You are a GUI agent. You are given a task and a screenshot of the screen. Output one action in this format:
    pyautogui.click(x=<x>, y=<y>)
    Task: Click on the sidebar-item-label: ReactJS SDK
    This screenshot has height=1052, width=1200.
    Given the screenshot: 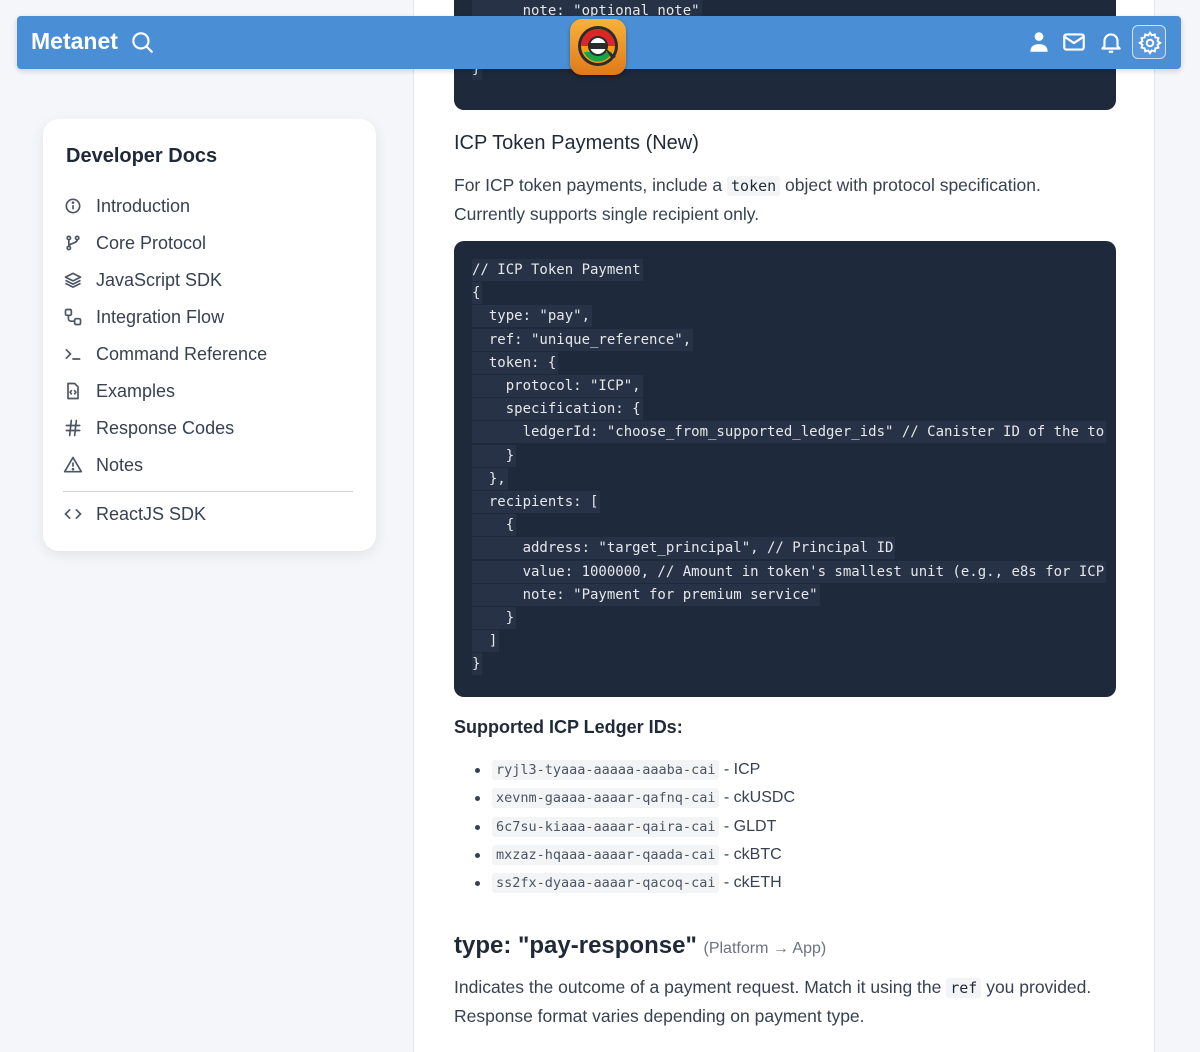 What is the action you would take?
    pyautogui.click(x=151, y=514)
    